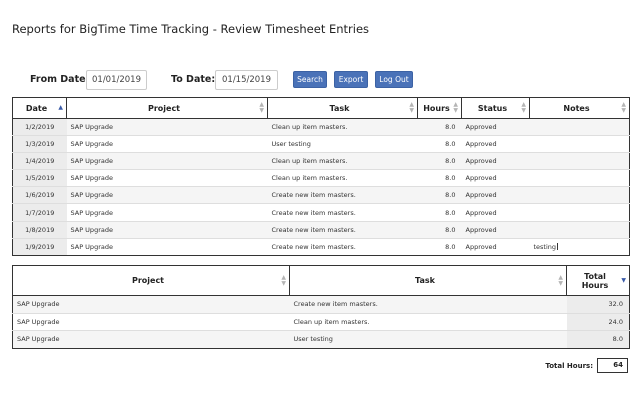 The image size is (640, 400). What do you see at coordinates (595, 280) in the screenshot?
I see `col-header-total-hours-label: Total Hours` at bounding box center [595, 280].